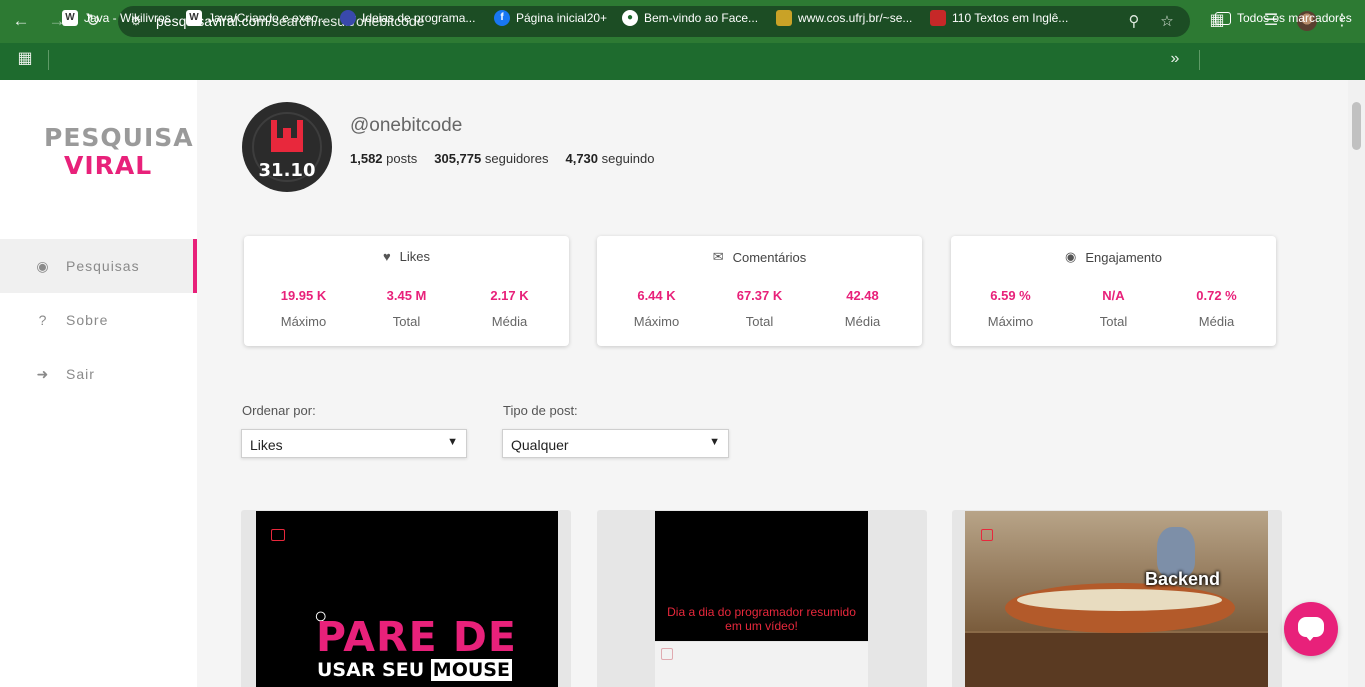 Image resolution: width=1365 pixels, height=687 pixels. What do you see at coordinates (43, 266) in the screenshot?
I see `users-icon: ◉` at bounding box center [43, 266].